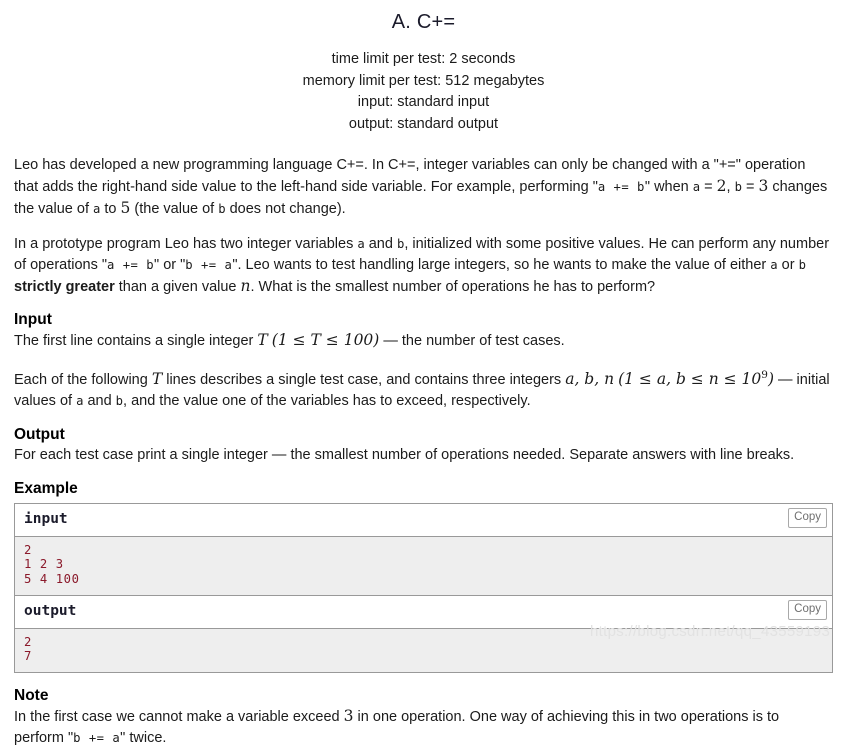 This screenshot has width=846, height=749. I want to click on legend-p2-or: " or ", so click(170, 265).